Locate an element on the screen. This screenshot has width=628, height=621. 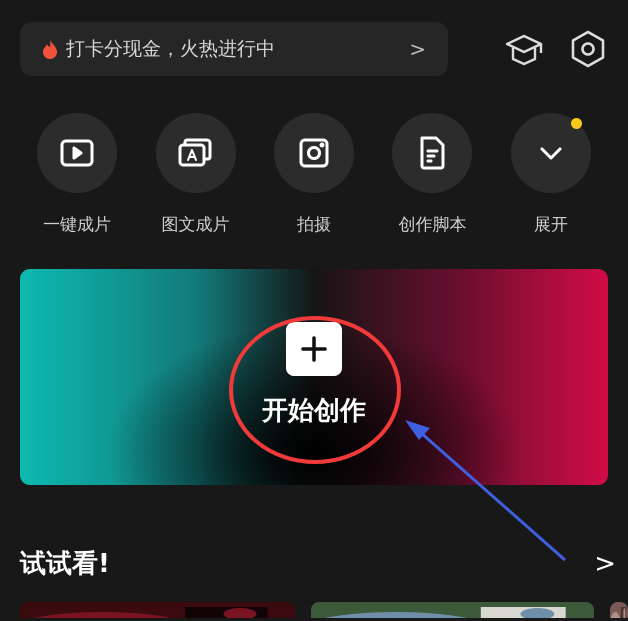
create-label: 开始创作 is located at coordinates (314, 411).